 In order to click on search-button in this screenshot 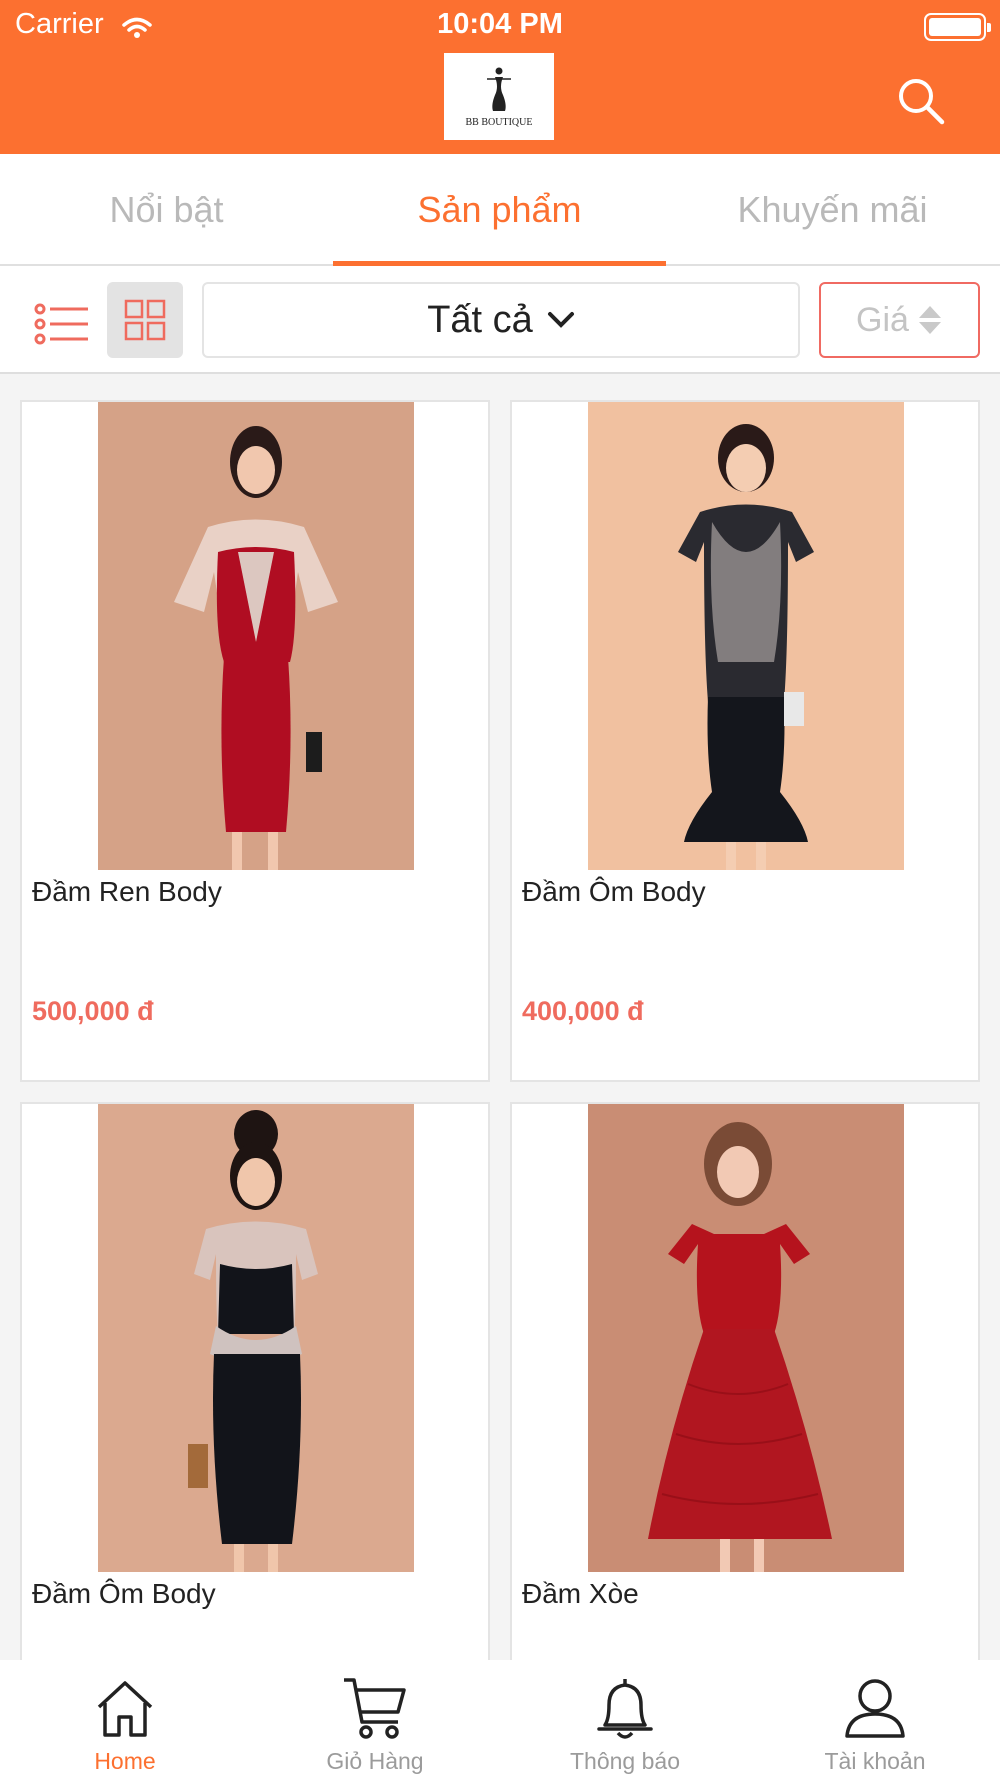, I will do `click(922, 102)`.